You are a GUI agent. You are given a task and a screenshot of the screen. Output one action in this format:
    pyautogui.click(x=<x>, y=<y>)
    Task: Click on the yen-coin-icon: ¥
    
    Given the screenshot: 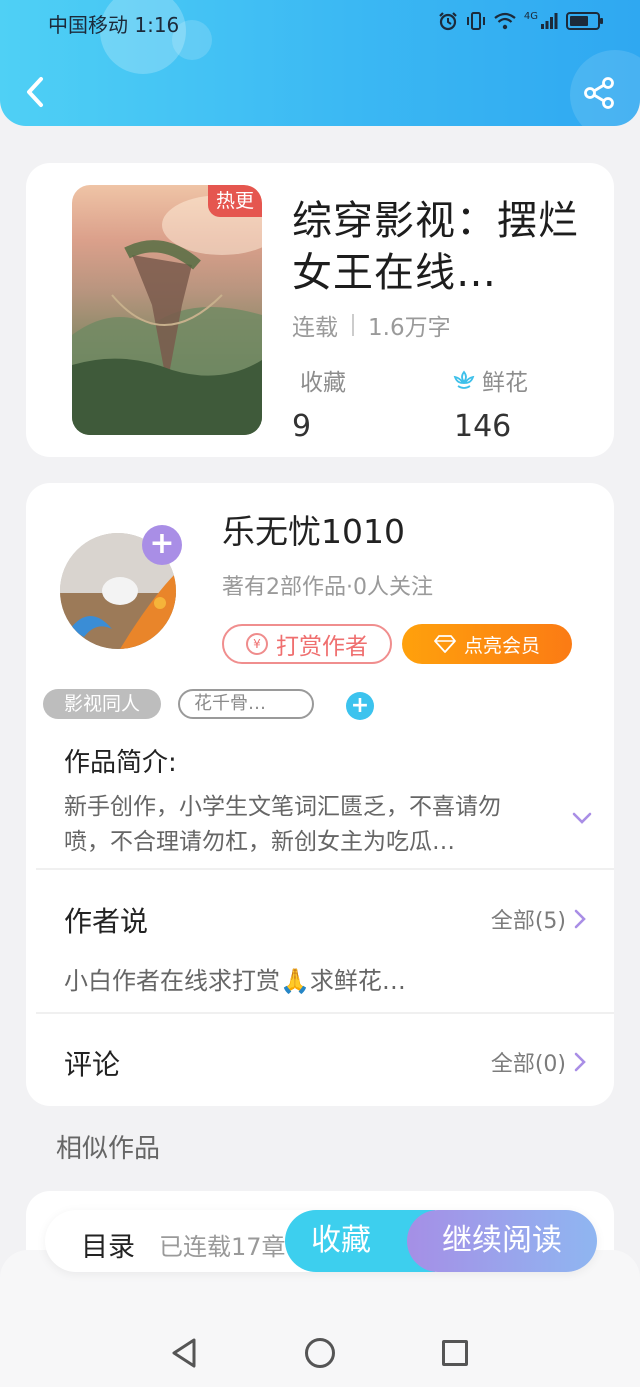 What is the action you would take?
    pyautogui.click(x=257, y=644)
    